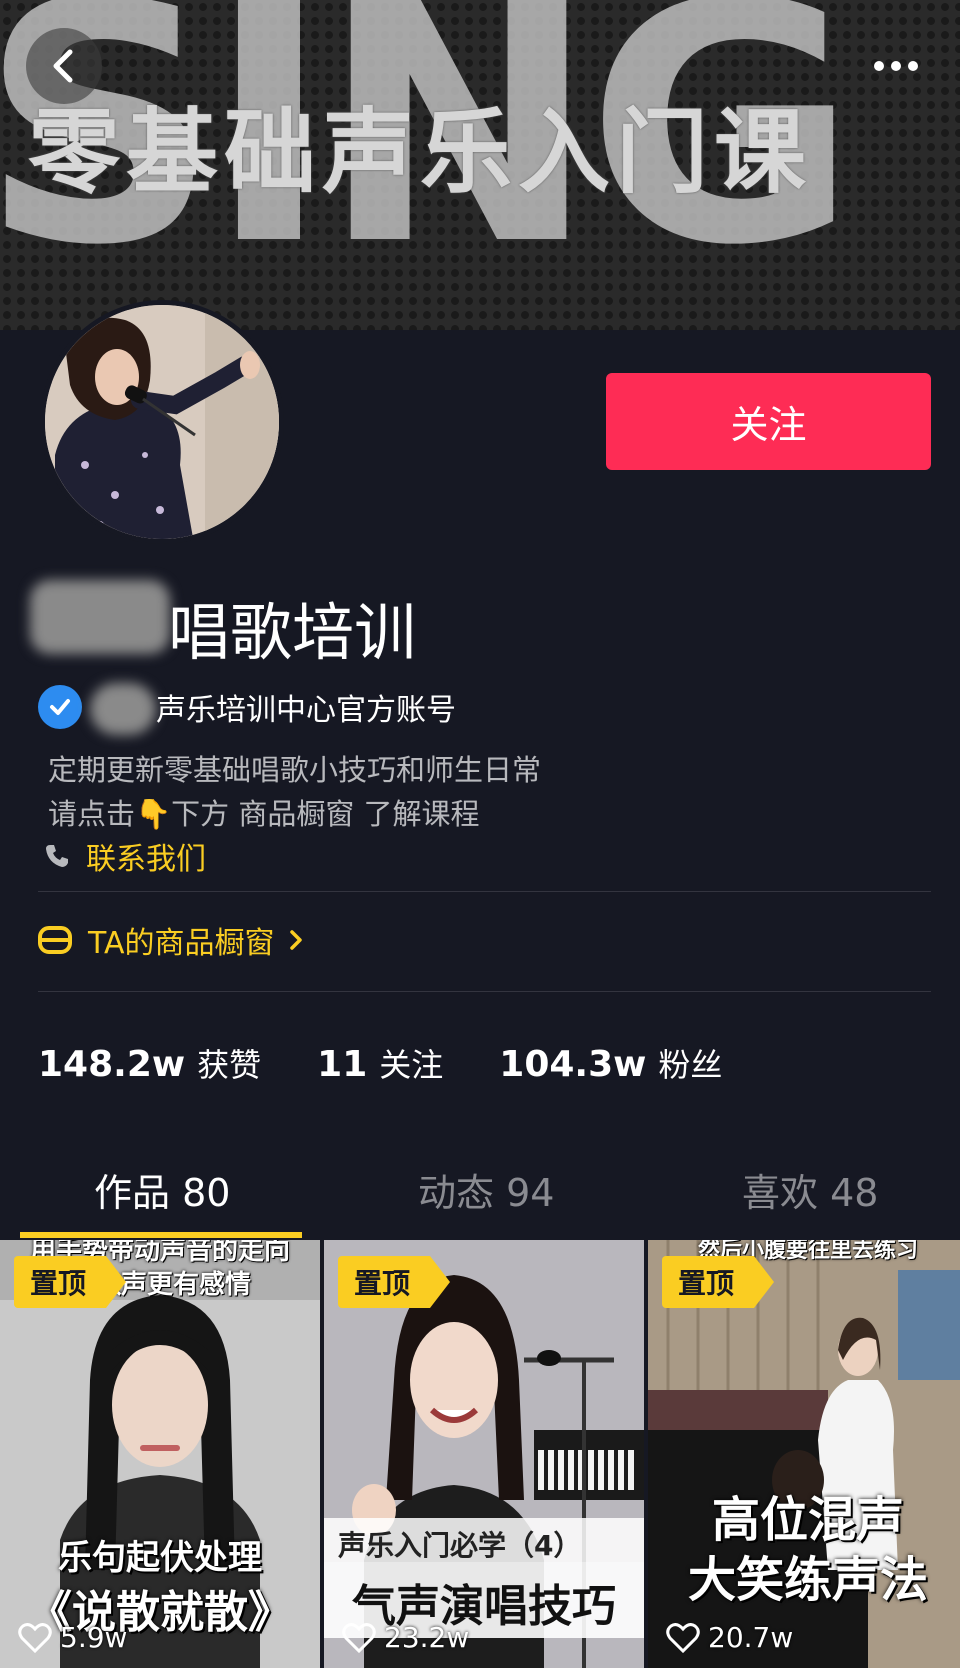 The width and height of the screenshot is (960, 1668). I want to click on bio-line-2: 请点击👇下方 商品橱窗 了解课程, so click(294, 814).